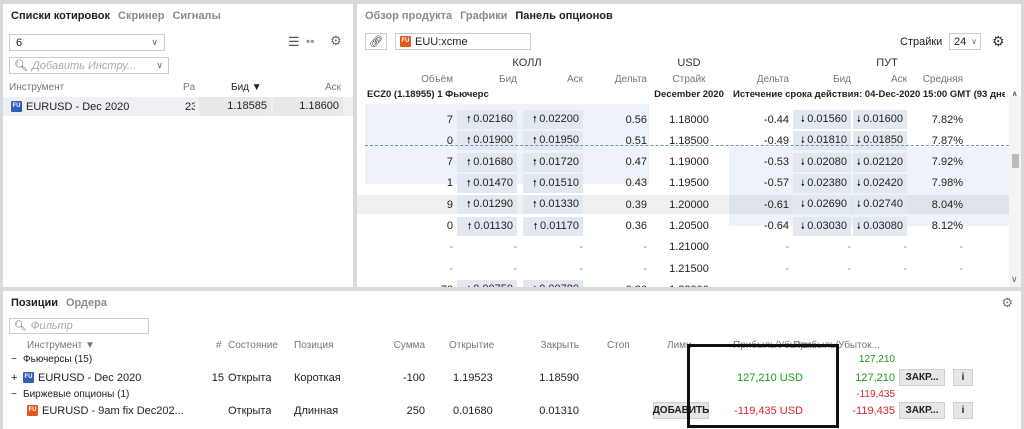 The image size is (1024, 429). Describe the element at coordinates (471, 345) in the screenshot. I see `col-open: Открытие` at that location.